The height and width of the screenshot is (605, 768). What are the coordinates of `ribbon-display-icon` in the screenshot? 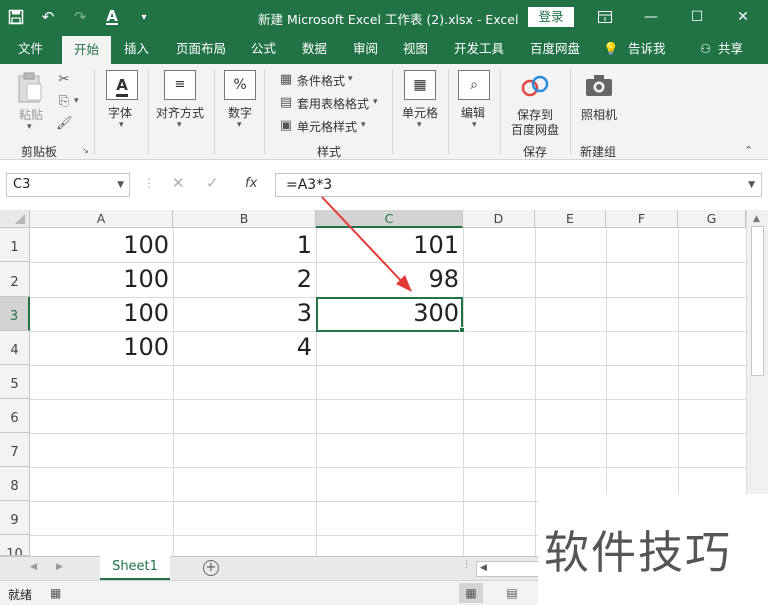 It's located at (605, 17).